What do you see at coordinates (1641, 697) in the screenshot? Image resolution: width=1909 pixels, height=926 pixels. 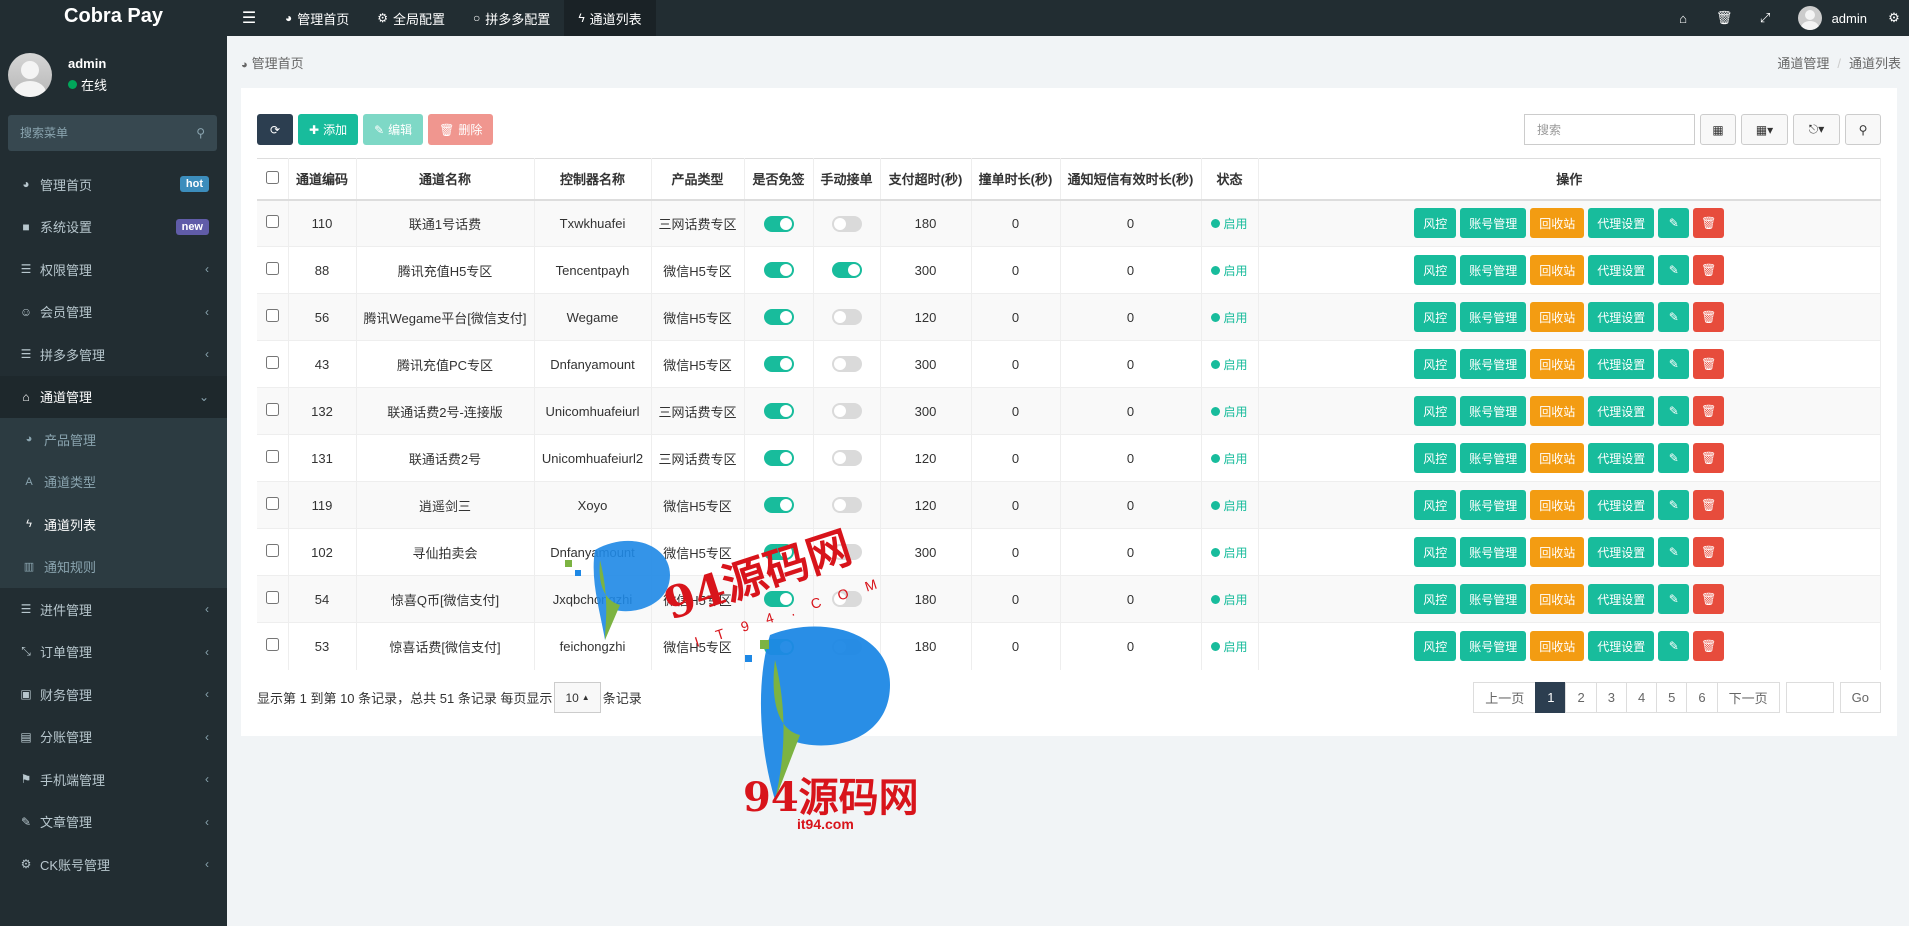 I see `page-button-4: 4` at bounding box center [1641, 697].